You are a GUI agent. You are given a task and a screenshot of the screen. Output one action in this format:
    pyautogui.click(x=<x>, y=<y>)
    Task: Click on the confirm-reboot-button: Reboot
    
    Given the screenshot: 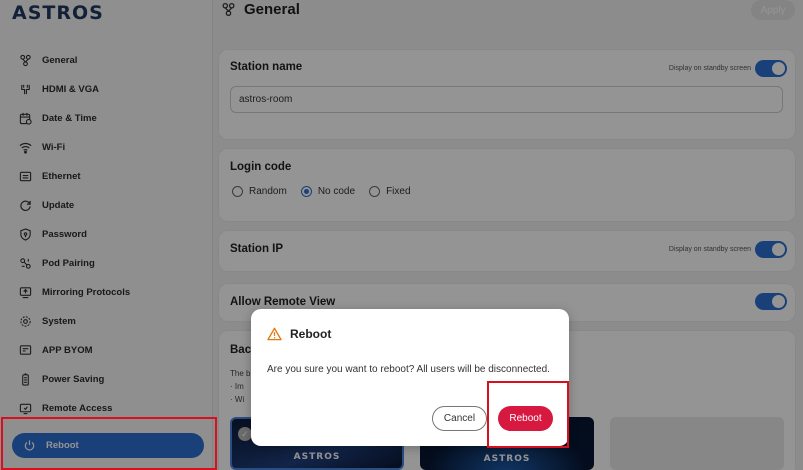 What is the action you would take?
    pyautogui.click(x=525, y=418)
    